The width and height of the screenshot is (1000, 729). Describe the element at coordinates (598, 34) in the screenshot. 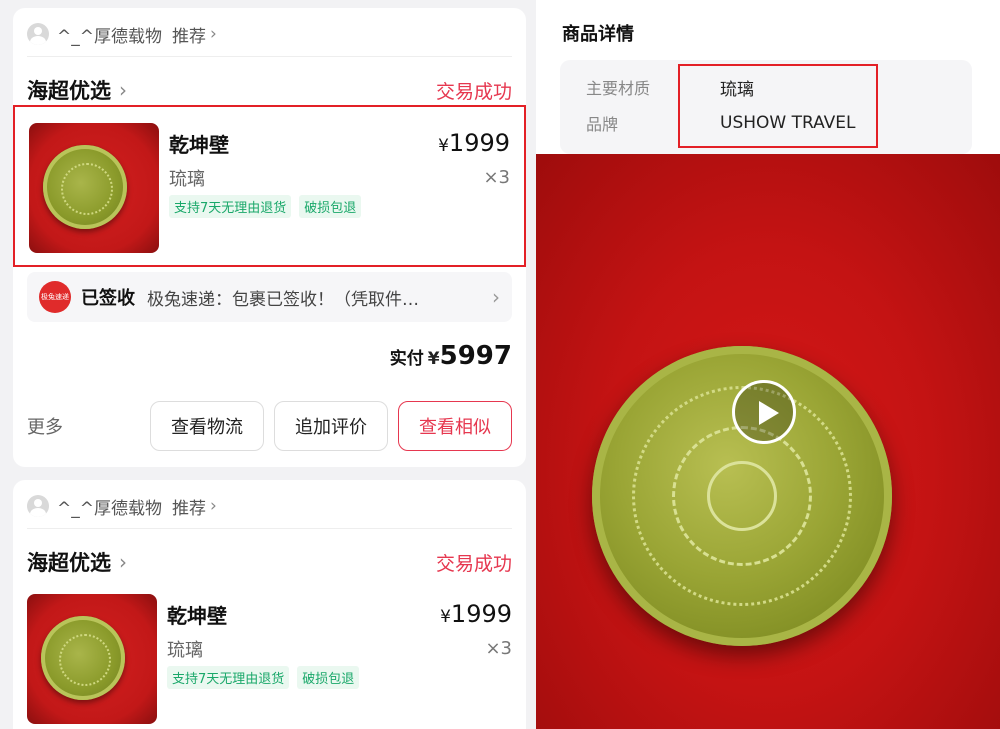

I see `detail-title: 商品详情` at that location.